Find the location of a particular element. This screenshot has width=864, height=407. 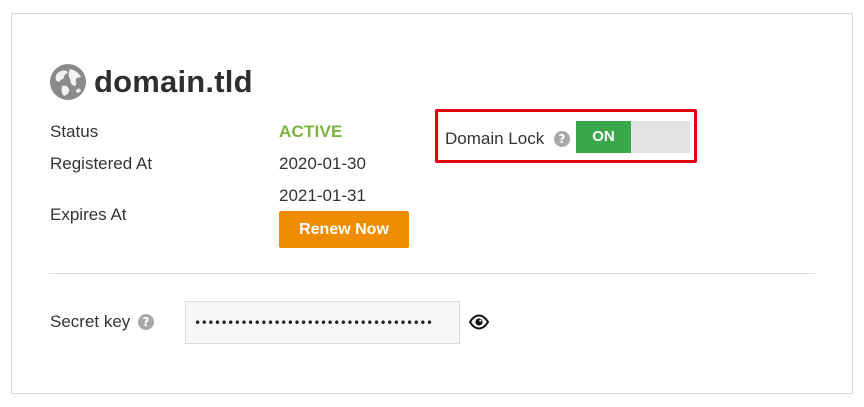

expires-at-value: 2021-01-31 is located at coordinates (322, 195).